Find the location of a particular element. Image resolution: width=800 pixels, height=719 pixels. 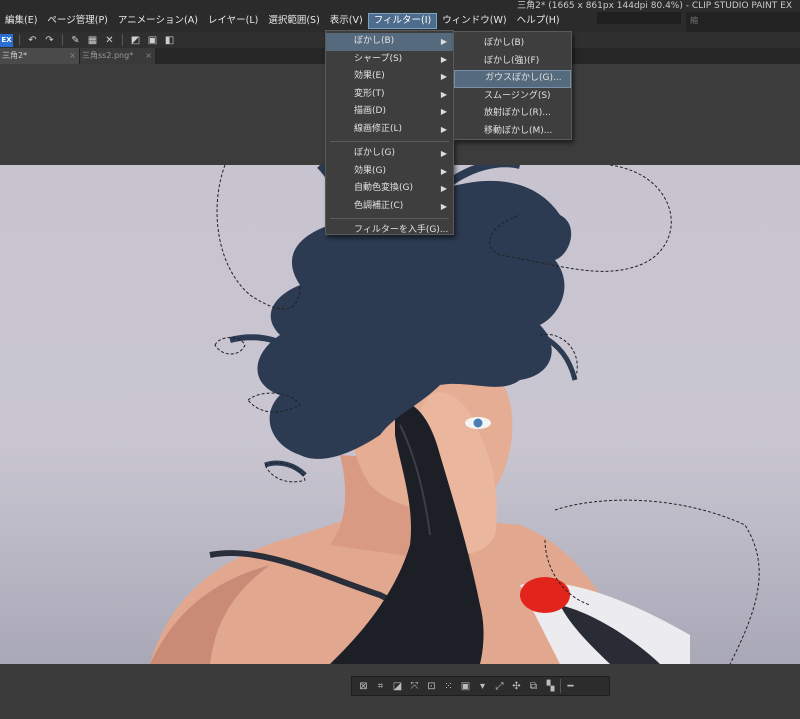

move-icon: ✣ is located at coordinates (516, 686).